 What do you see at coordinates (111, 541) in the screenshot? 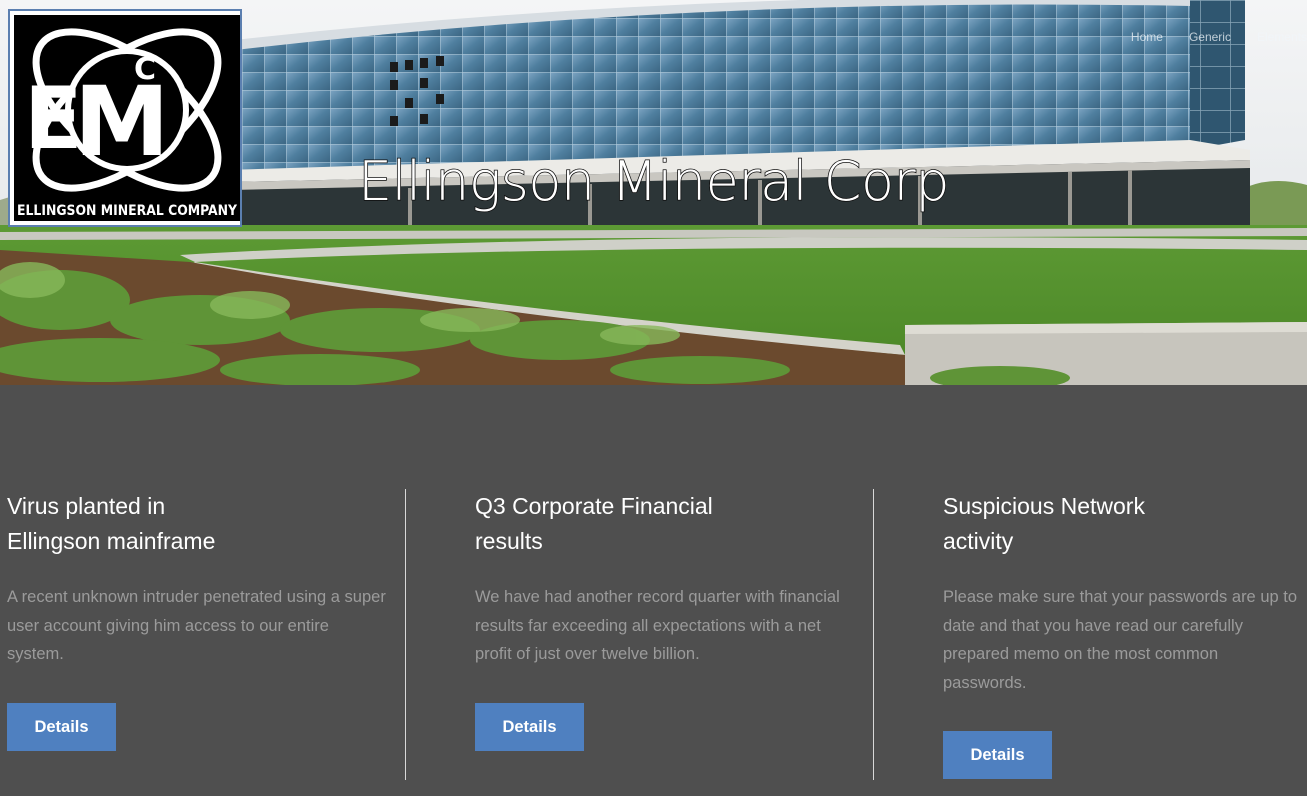
I see `feature-title-line2: Ellingson mainframe` at bounding box center [111, 541].